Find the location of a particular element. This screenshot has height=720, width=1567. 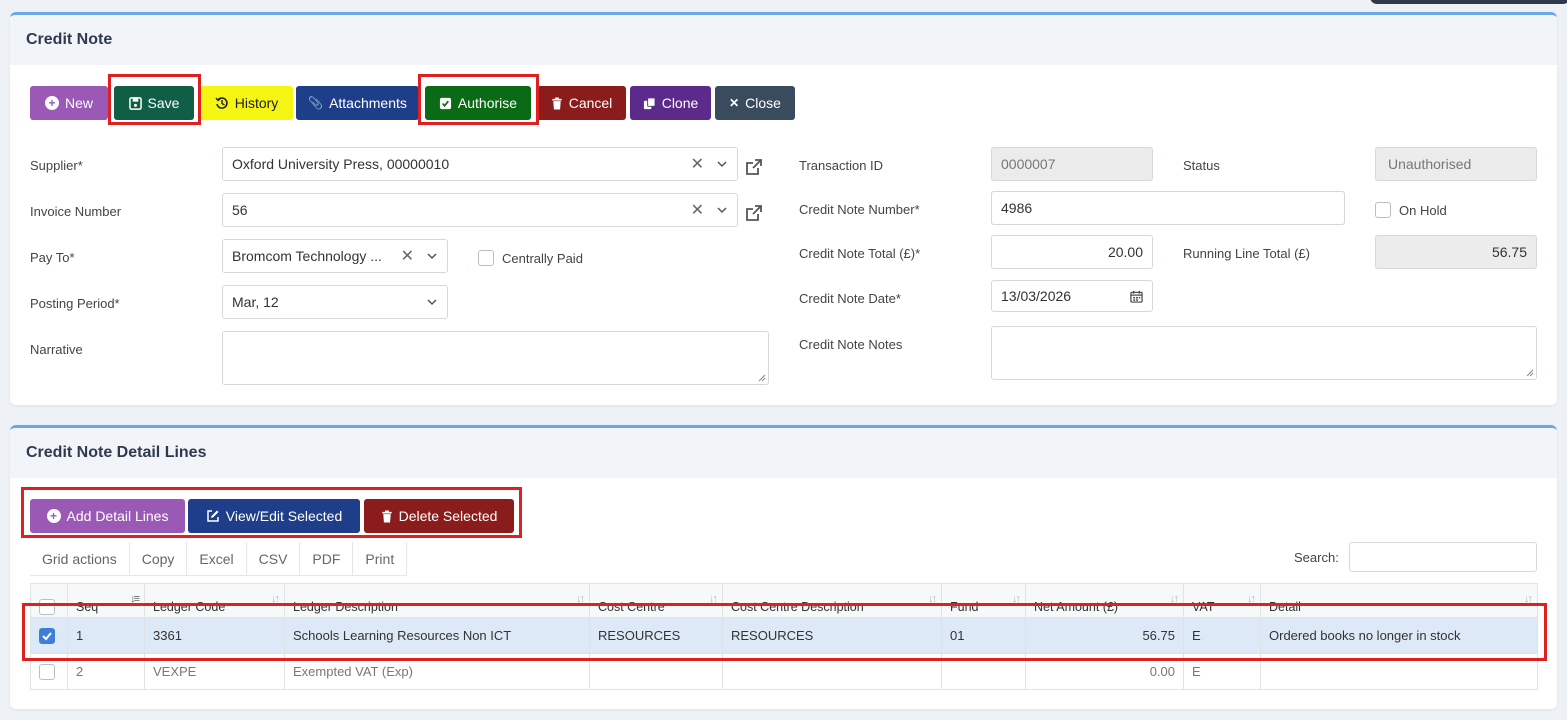

close-button: ✕ Close is located at coordinates (755, 103).